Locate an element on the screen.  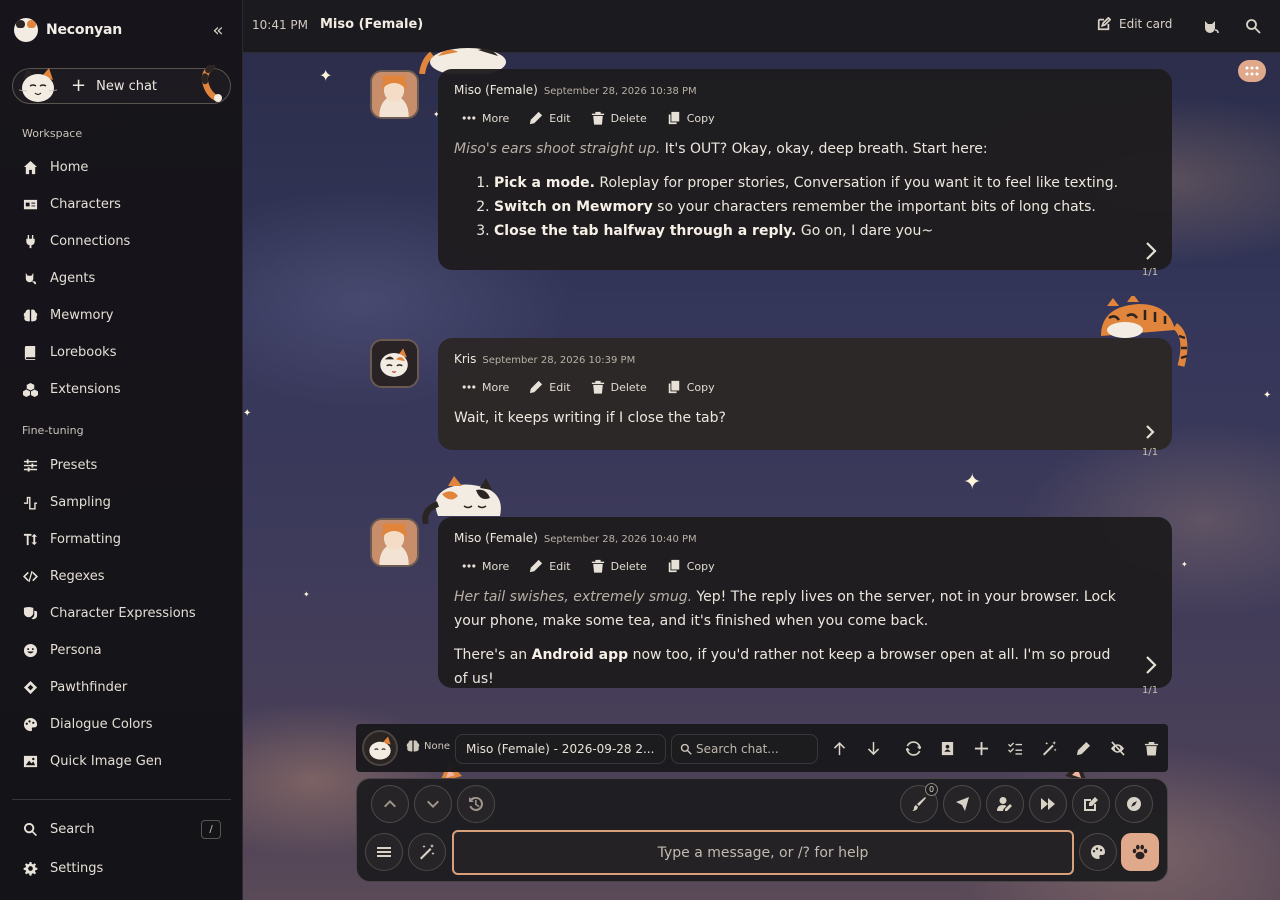
edit-card-button: Edit card is located at coordinates (1134, 24).